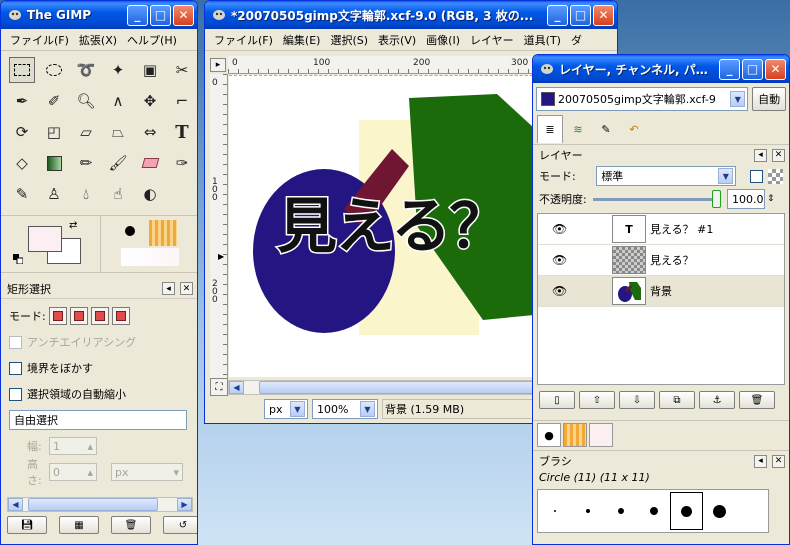 The height and width of the screenshot is (545, 790). Describe the element at coordinates (661, 69) in the screenshot. I see `layers-titlebar: レイヤー, チャンネル, パス... _ □ ✕` at that location.